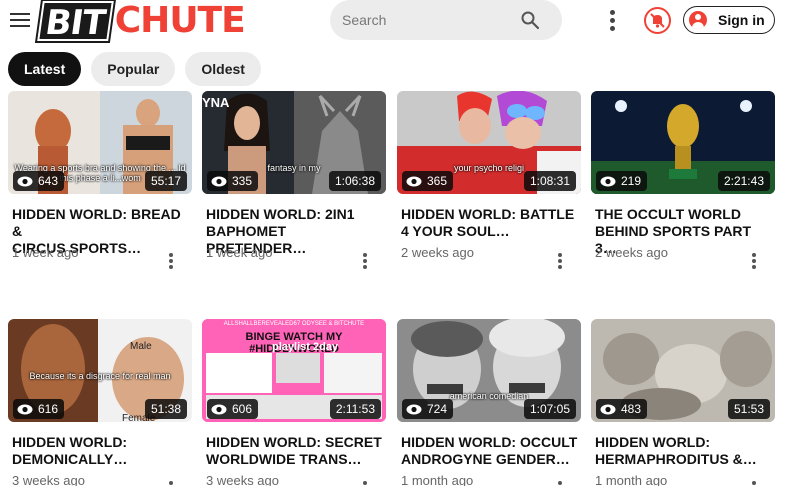  I want to click on video-duration: 51:38, so click(165, 409).